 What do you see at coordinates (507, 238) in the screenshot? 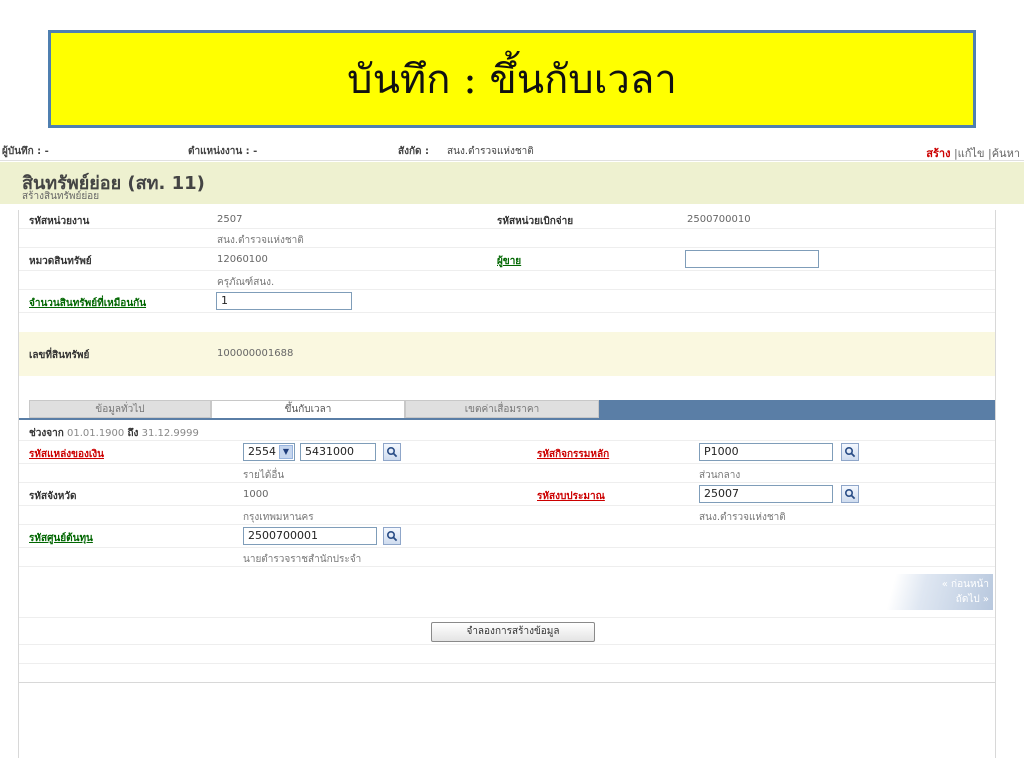
I see `form-row: สนง.ตำรวจแห่งชาติ` at bounding box center [507, 238].